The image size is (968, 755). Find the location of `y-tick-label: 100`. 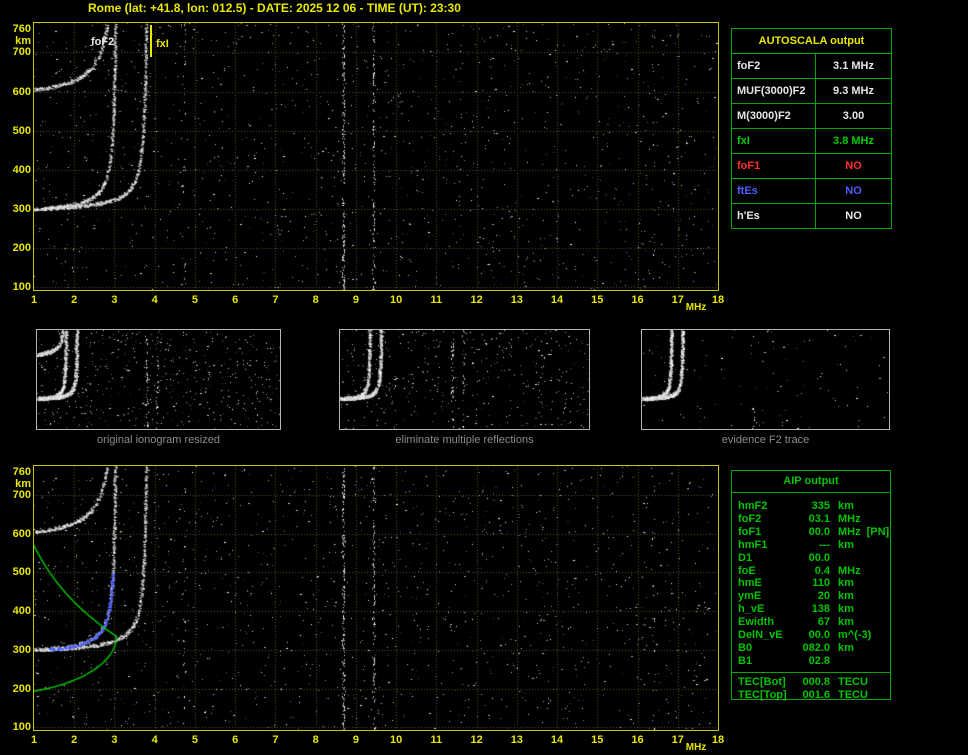

y-tick-label: 100 is located at coordinates (21, 727).